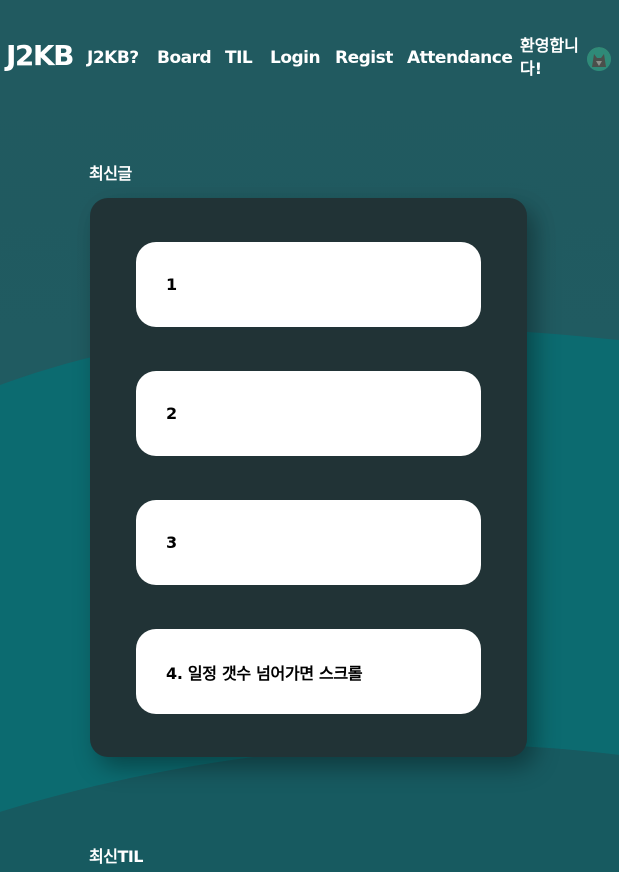 This screenshot has width=619, height=872. I want to click on recent-posts-title: 최신글, so click(110, 173).